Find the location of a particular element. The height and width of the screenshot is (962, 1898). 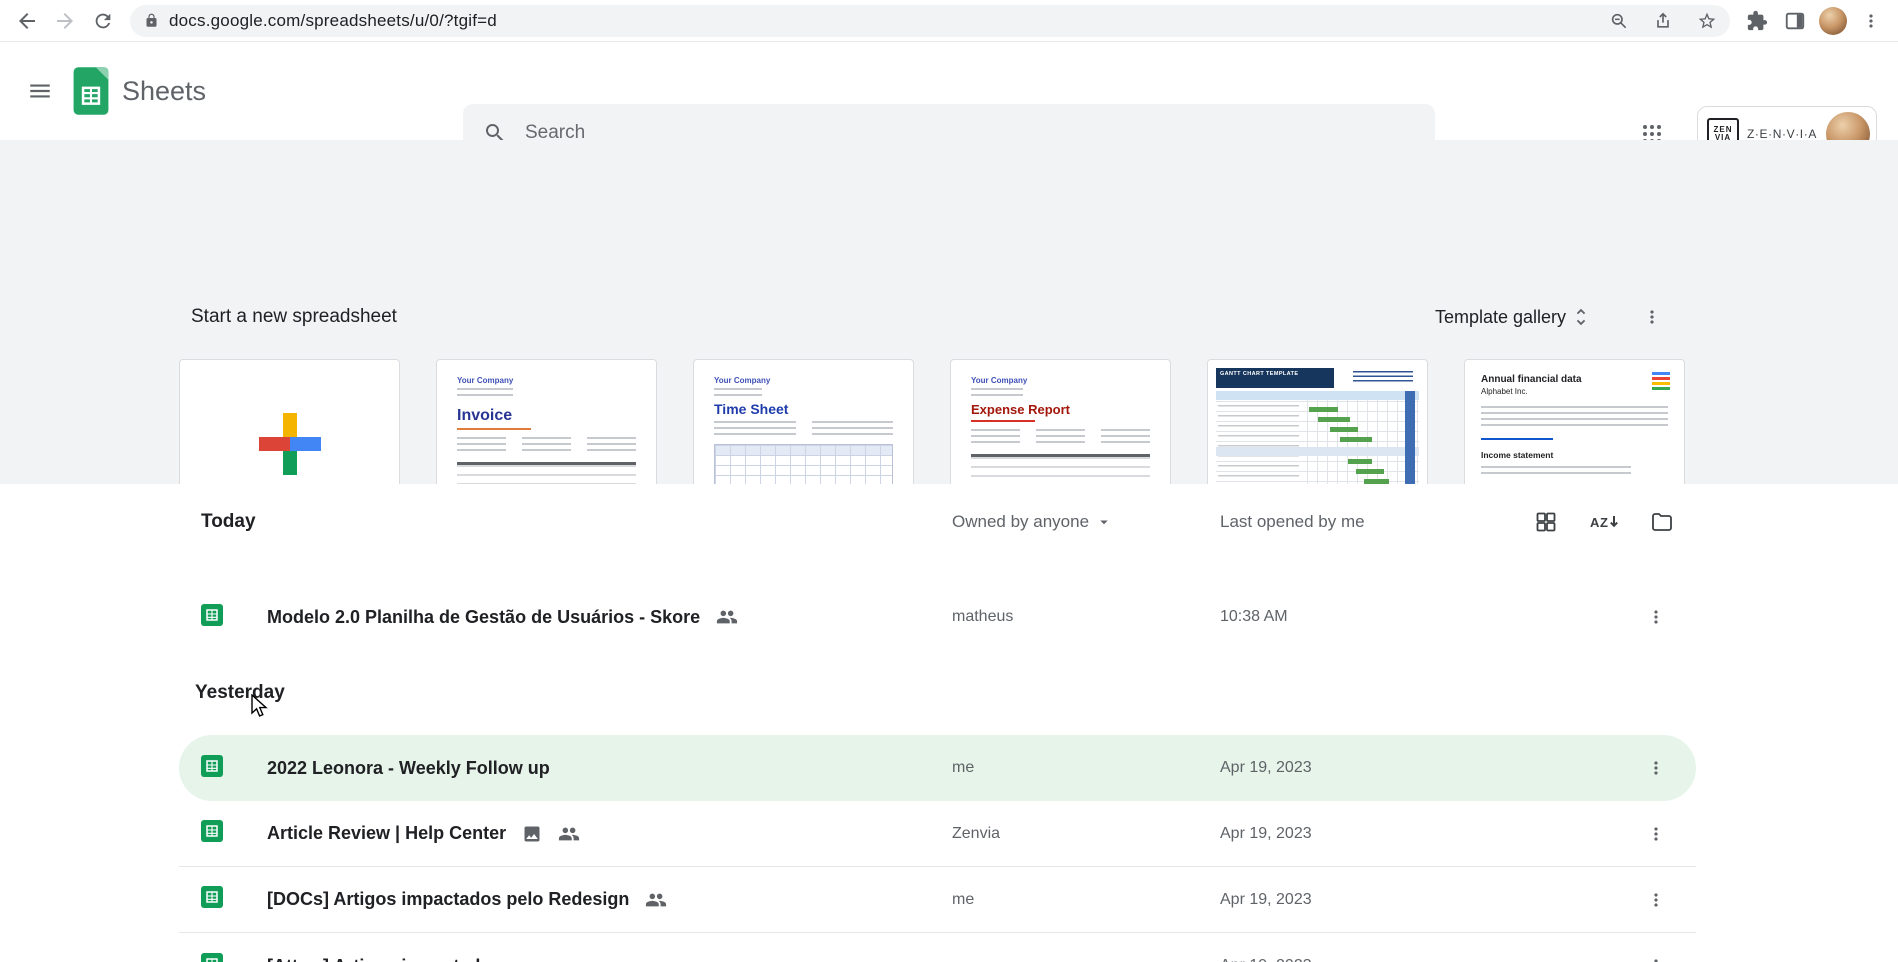

file-owner: me is located at coordinates (963, 767).